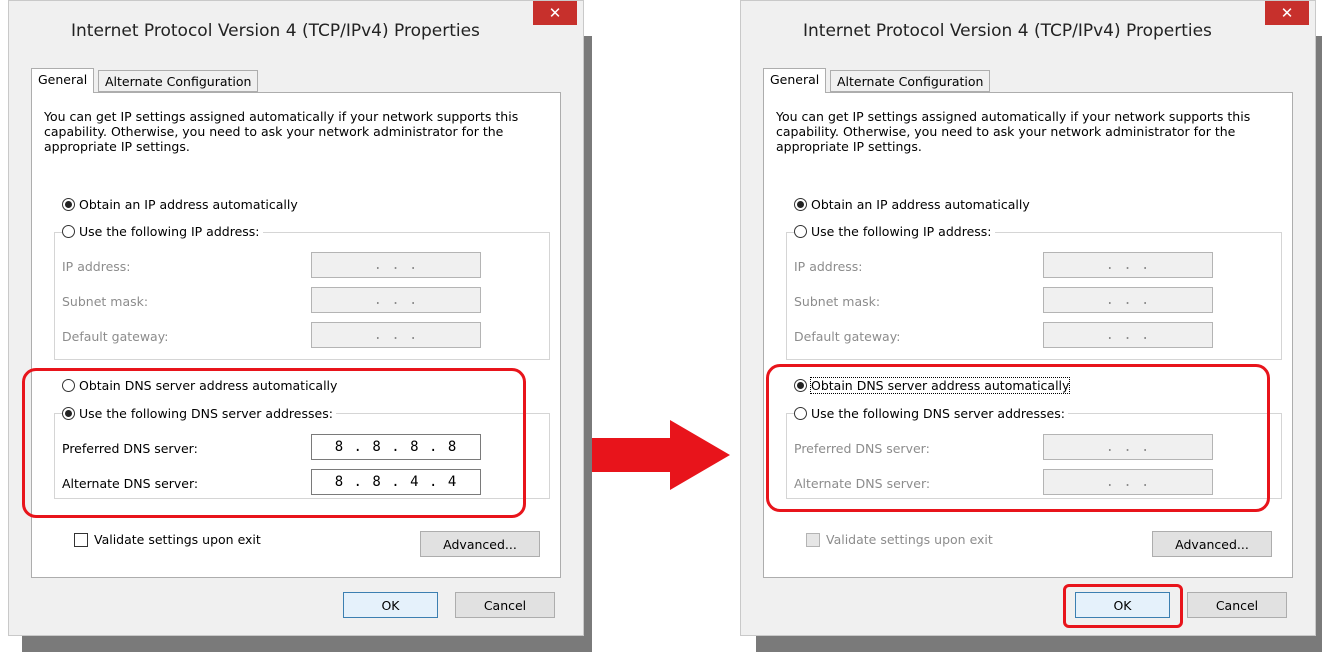 The height and width of the screenshot is (652, 1324). What do you see at coordinates (390, 605) in the screenshot?
I see `ok-button: OK` at bounding box center [390, 605].